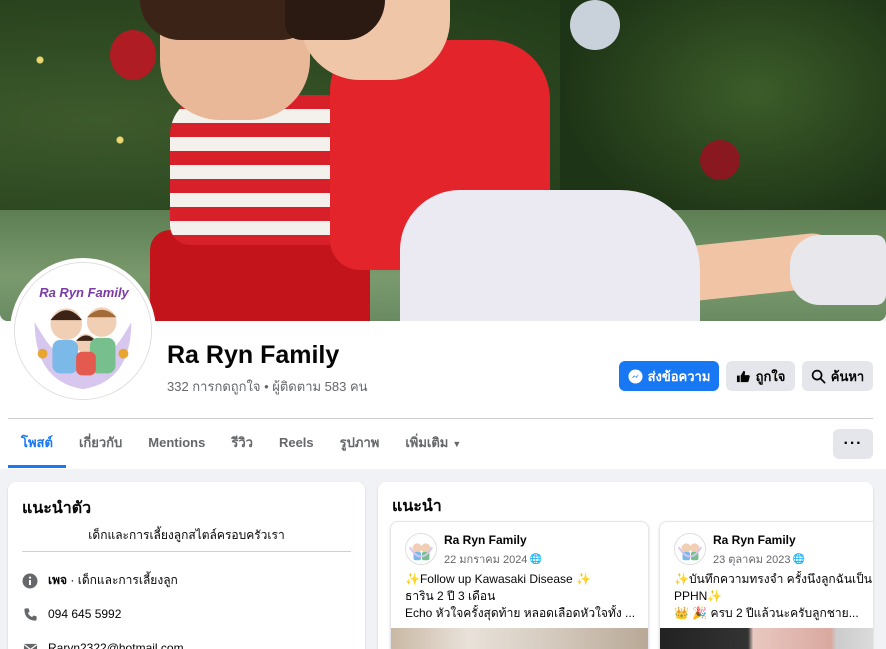 The width and height of the screenshot is (886, 649). I want to click on intro-category-row: เพจ · เด็กและการเลี้ยงลูก, so click(100, 580).